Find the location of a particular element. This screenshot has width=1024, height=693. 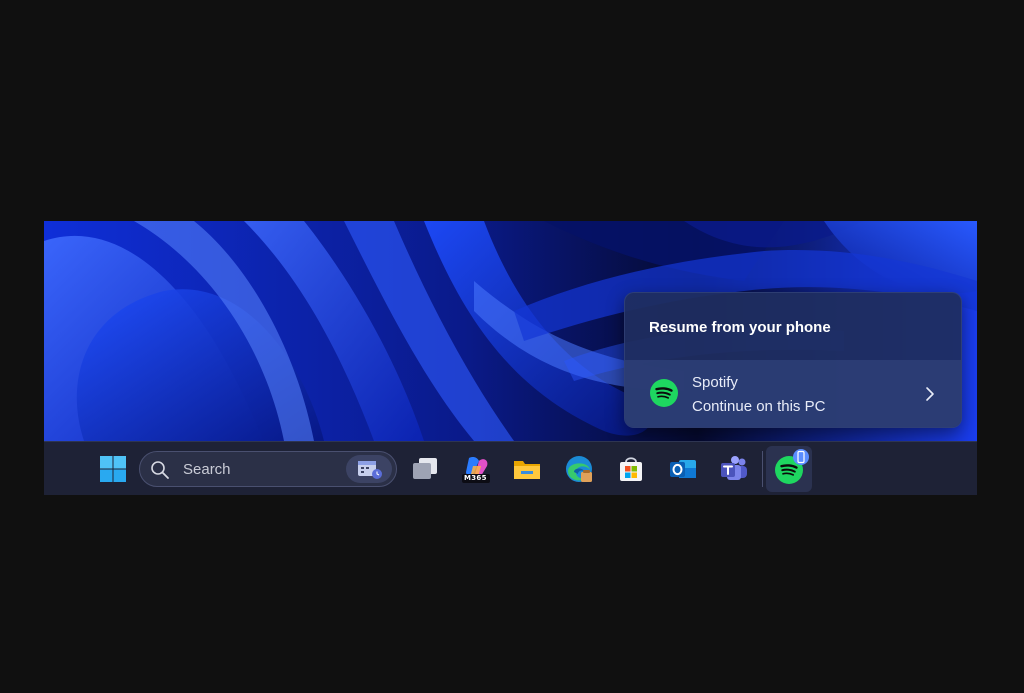

m365-label: M365 is located at coordinates (475, 478).